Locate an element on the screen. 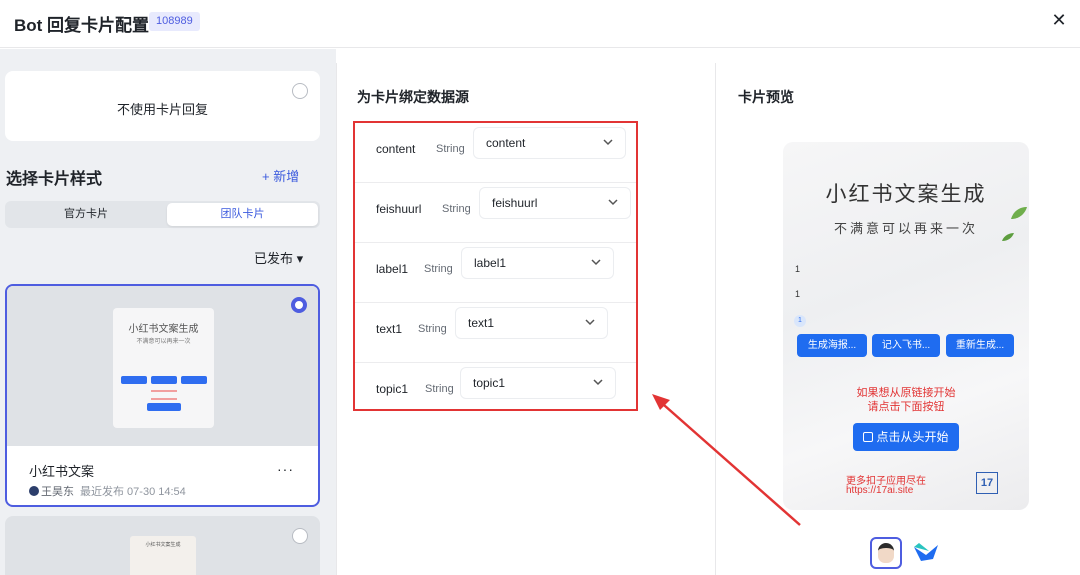  section-title: 选择卡片样式 is located at coordinates (54, 179).